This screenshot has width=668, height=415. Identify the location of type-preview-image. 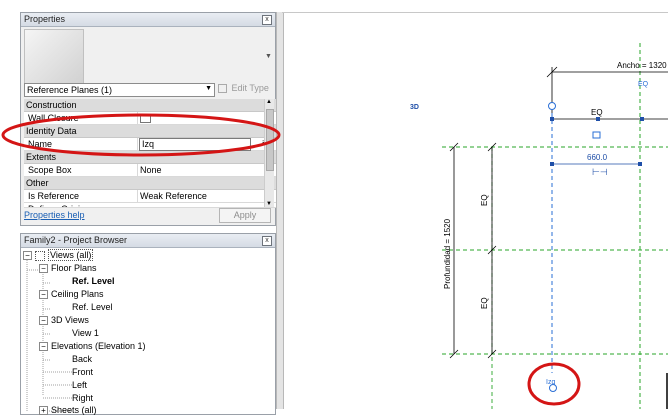
(54, 60).